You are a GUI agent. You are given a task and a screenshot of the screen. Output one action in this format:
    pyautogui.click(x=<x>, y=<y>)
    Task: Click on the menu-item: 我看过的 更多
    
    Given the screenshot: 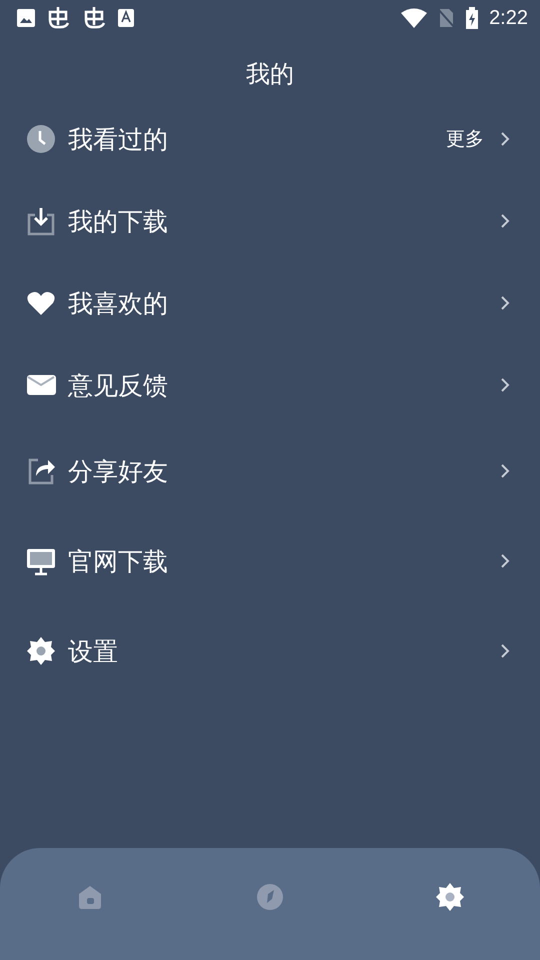 What is the action you would take?
    pyautogui.click(x=270, y=139)
    